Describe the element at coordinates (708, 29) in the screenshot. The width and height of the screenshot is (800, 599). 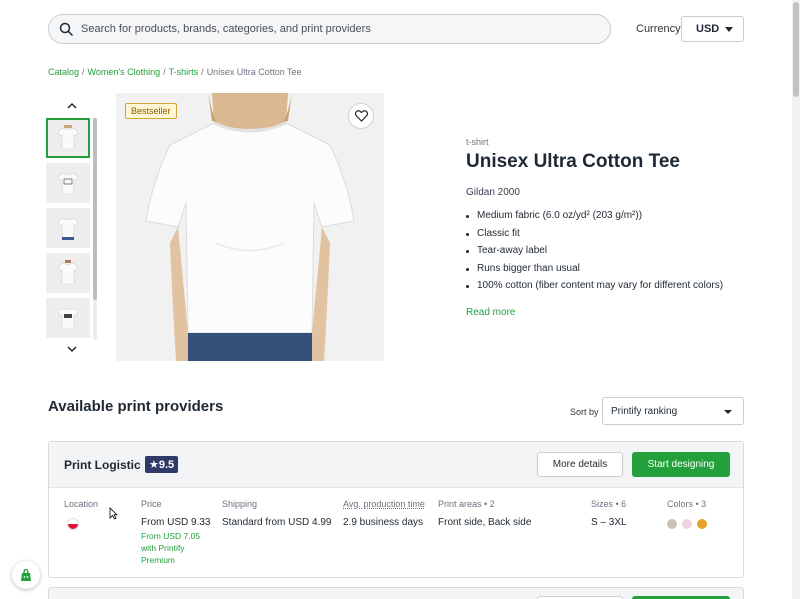
I see `currency-value: USD` at that location.